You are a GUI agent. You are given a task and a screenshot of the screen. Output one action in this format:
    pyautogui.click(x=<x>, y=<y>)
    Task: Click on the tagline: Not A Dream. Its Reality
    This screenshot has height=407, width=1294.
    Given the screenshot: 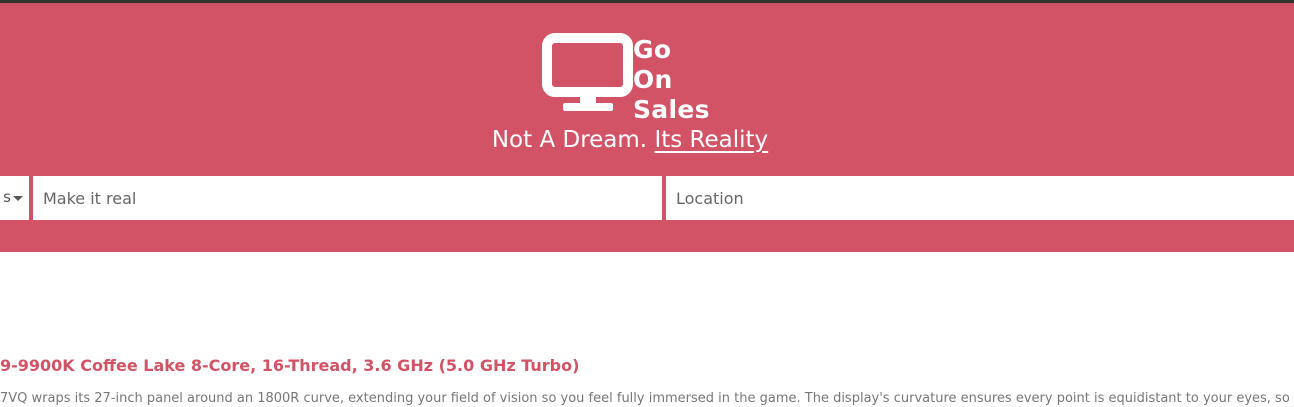 What is the action you would take?
    pyautogui.click(x=630, y=140)
    